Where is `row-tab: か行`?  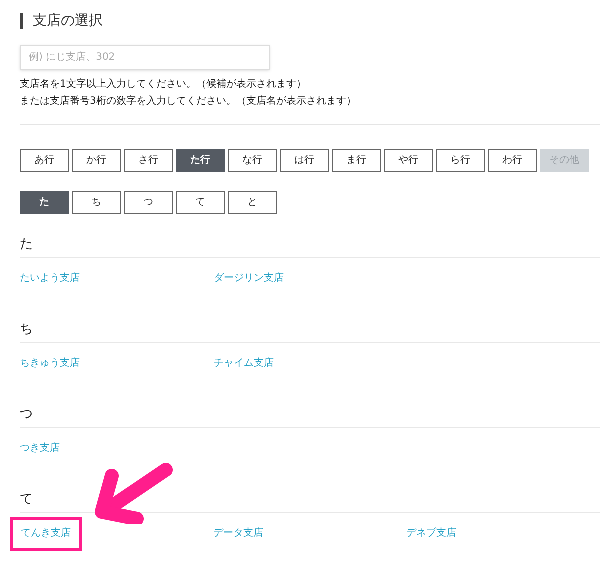 row-tab: か行 is located at coordinates (96, 160).